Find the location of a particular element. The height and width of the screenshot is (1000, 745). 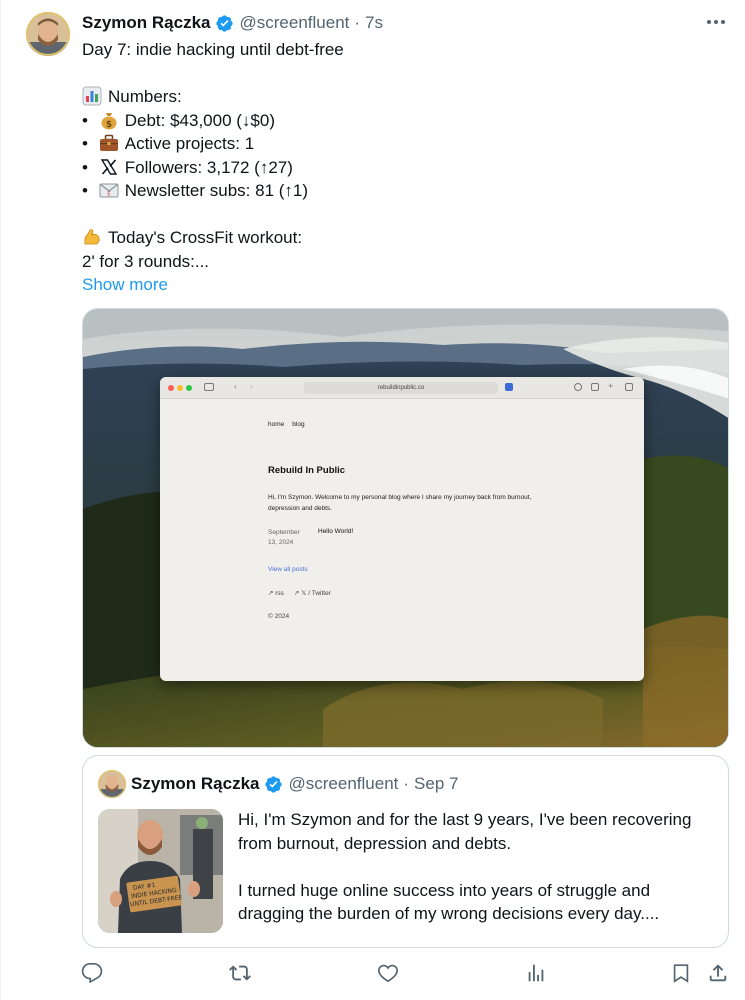

quote-author-name: Szymon Rączka is located at coordinates (195, 784).